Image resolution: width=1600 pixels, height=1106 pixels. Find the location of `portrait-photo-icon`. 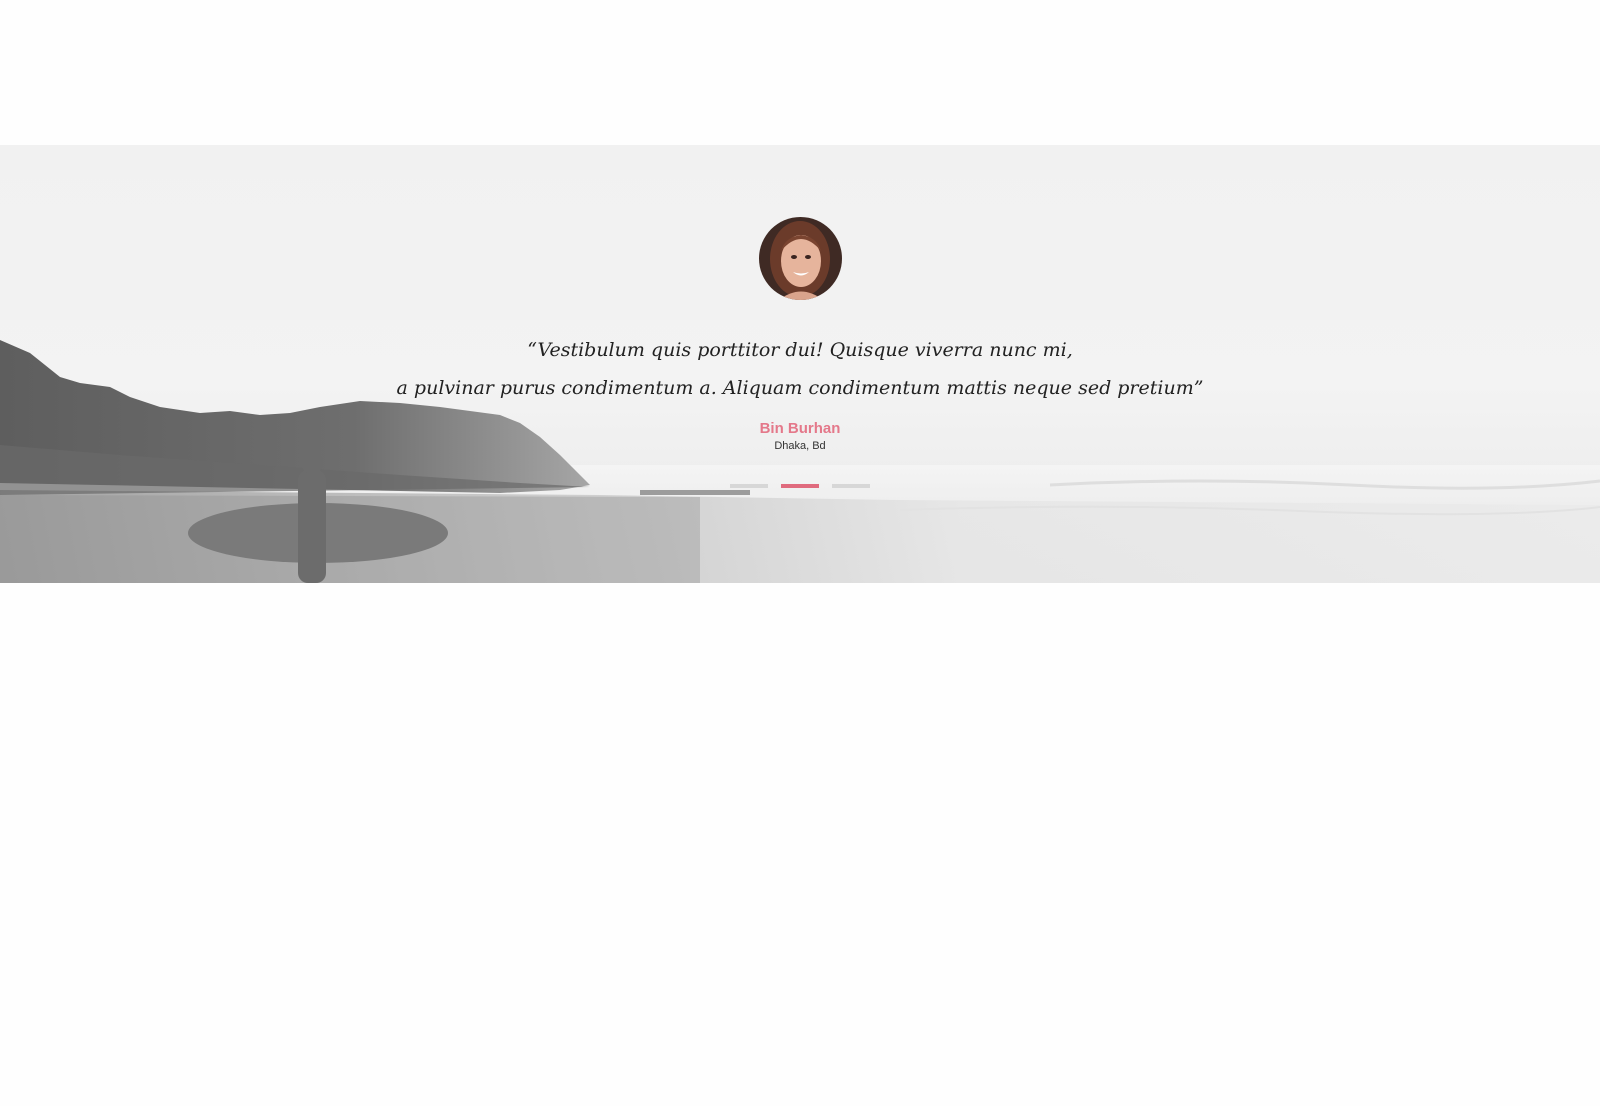

portrait-photo-icon is located at coordinates (800, 258).